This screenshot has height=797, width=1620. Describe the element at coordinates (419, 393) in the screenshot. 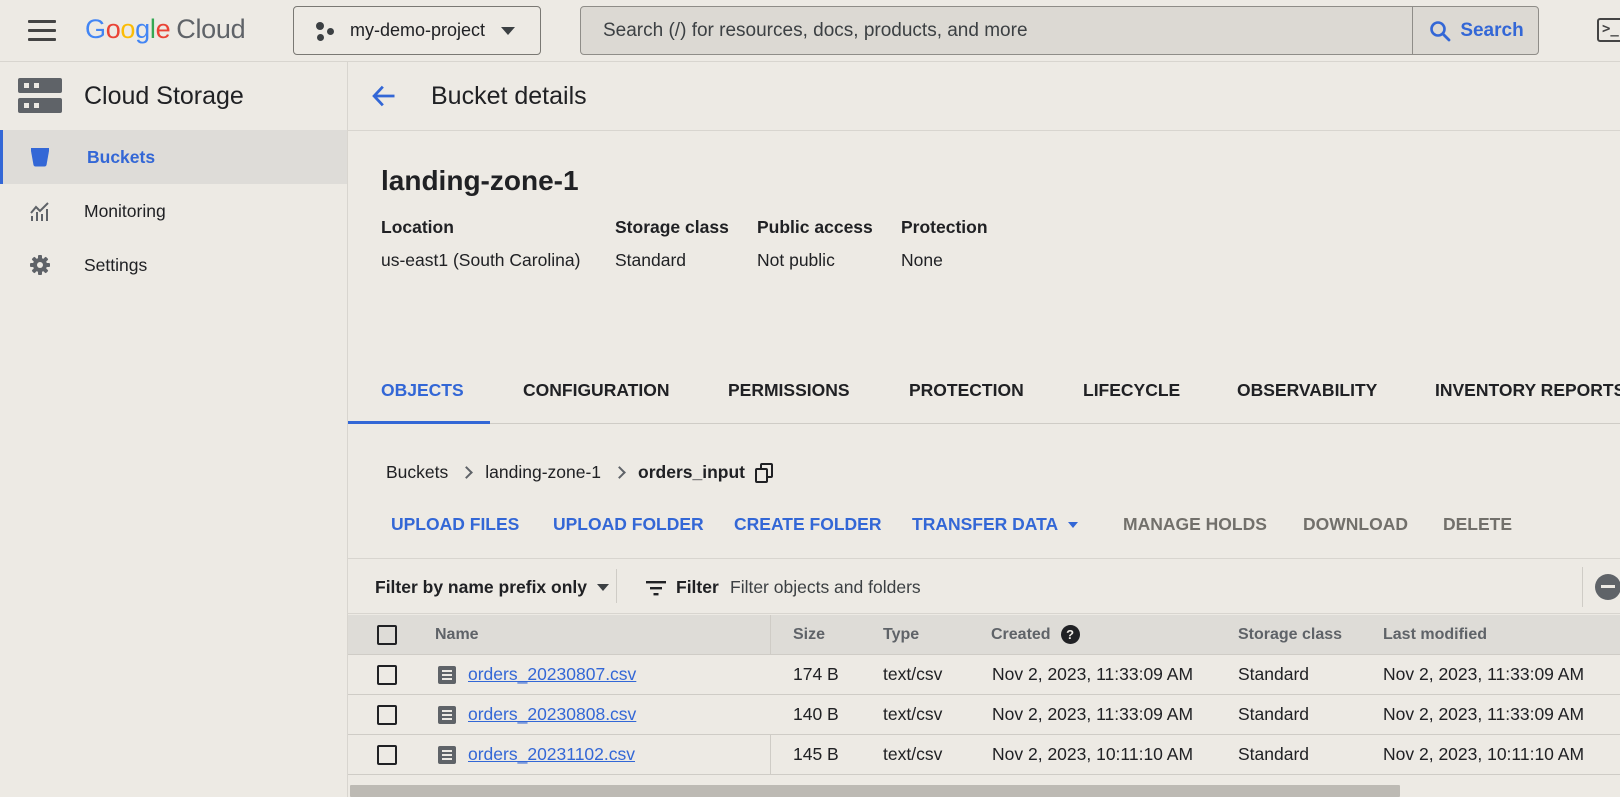

I see `tab-objects: OBJECTS` at that location.